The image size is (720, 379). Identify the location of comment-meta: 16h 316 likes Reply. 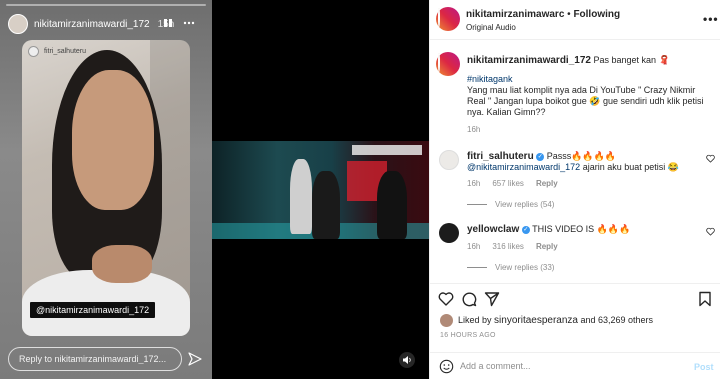
(512, 246).